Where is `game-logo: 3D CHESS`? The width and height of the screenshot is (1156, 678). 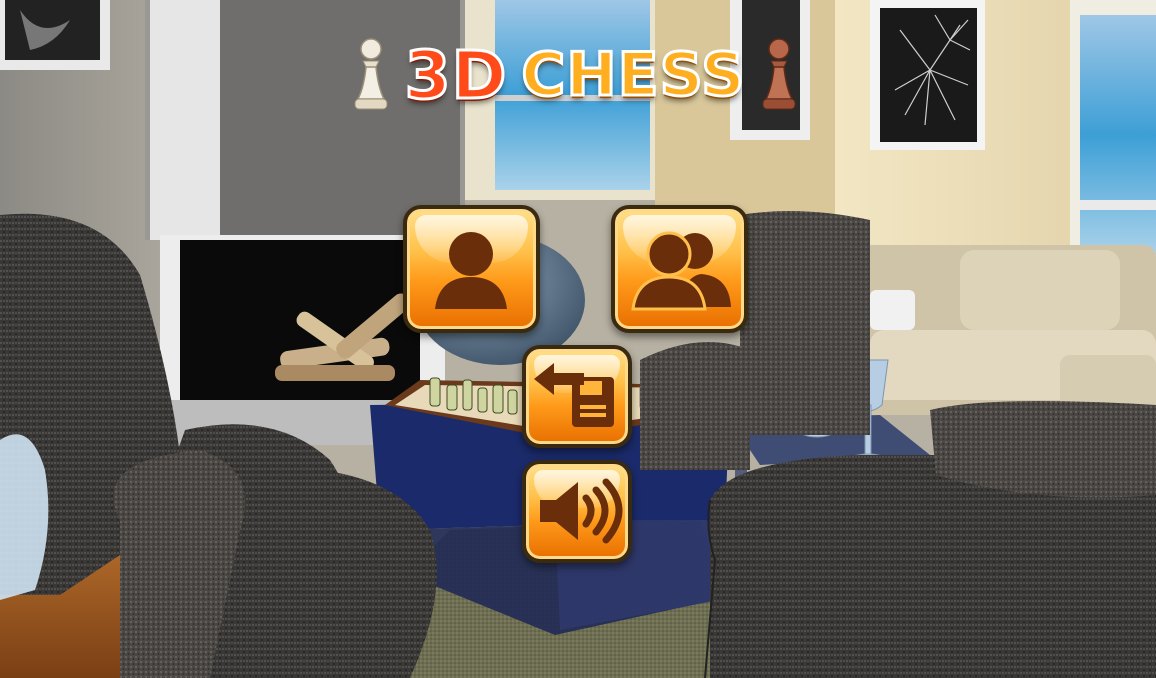
game-logo: 3D CHESS is located at coordinates (575, 75).